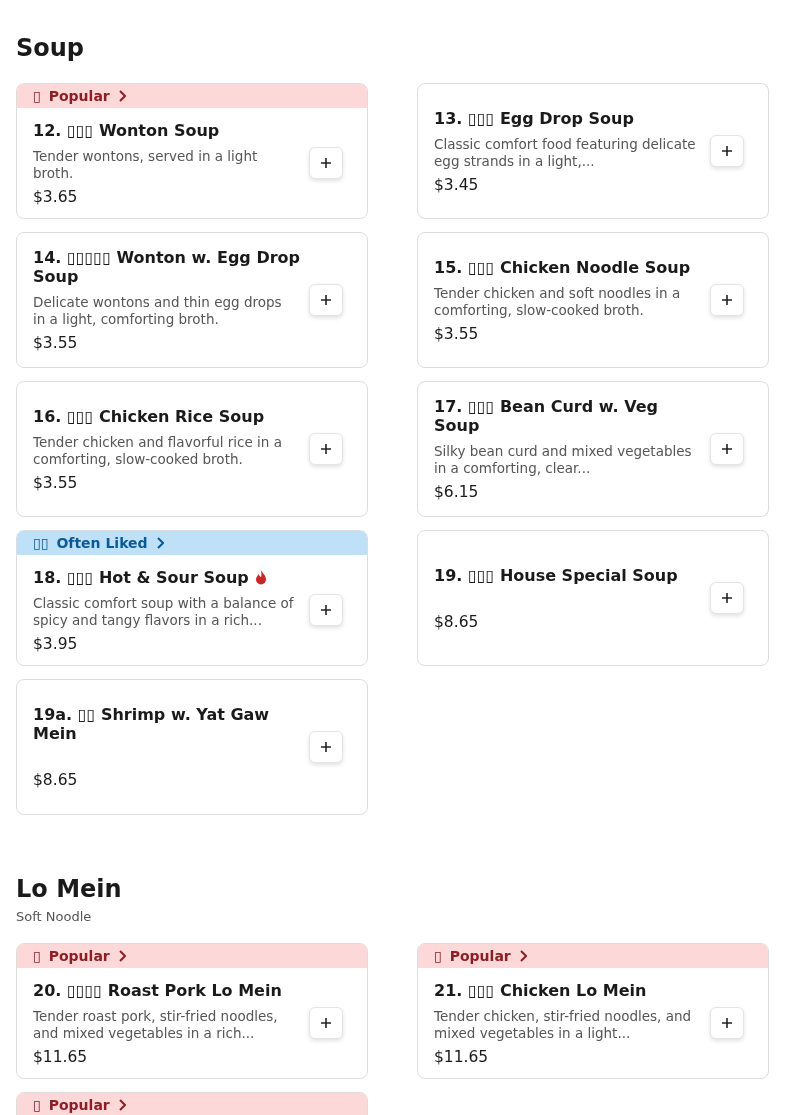  Describe the element at coordinates (158, 311) in the screenshot. I see `item-description: Delicate wontons and thin egg drops in a light, comforting broth.` at that location.